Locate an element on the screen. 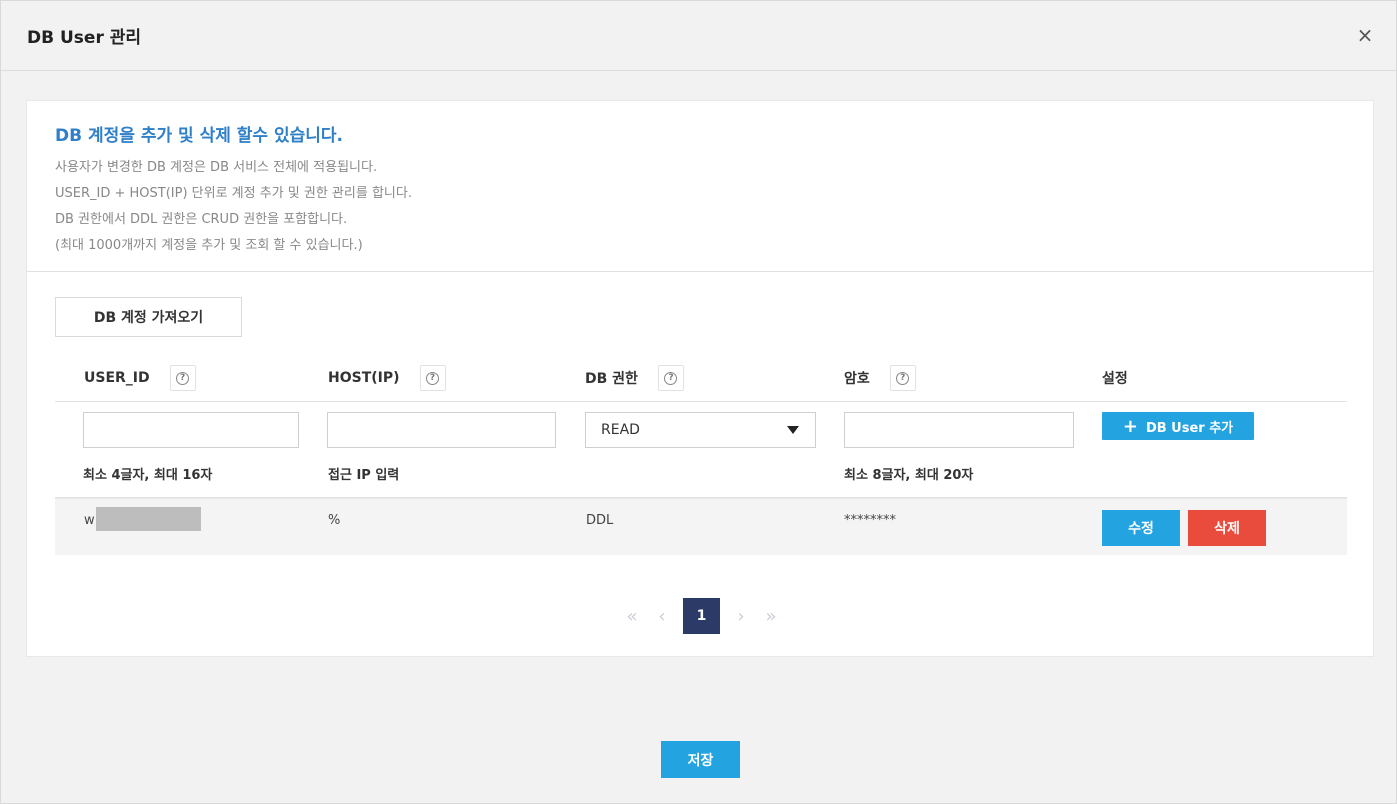 This screenshot has height=804, width=1397. close-icon: × is located at coordinates (1365, 35).